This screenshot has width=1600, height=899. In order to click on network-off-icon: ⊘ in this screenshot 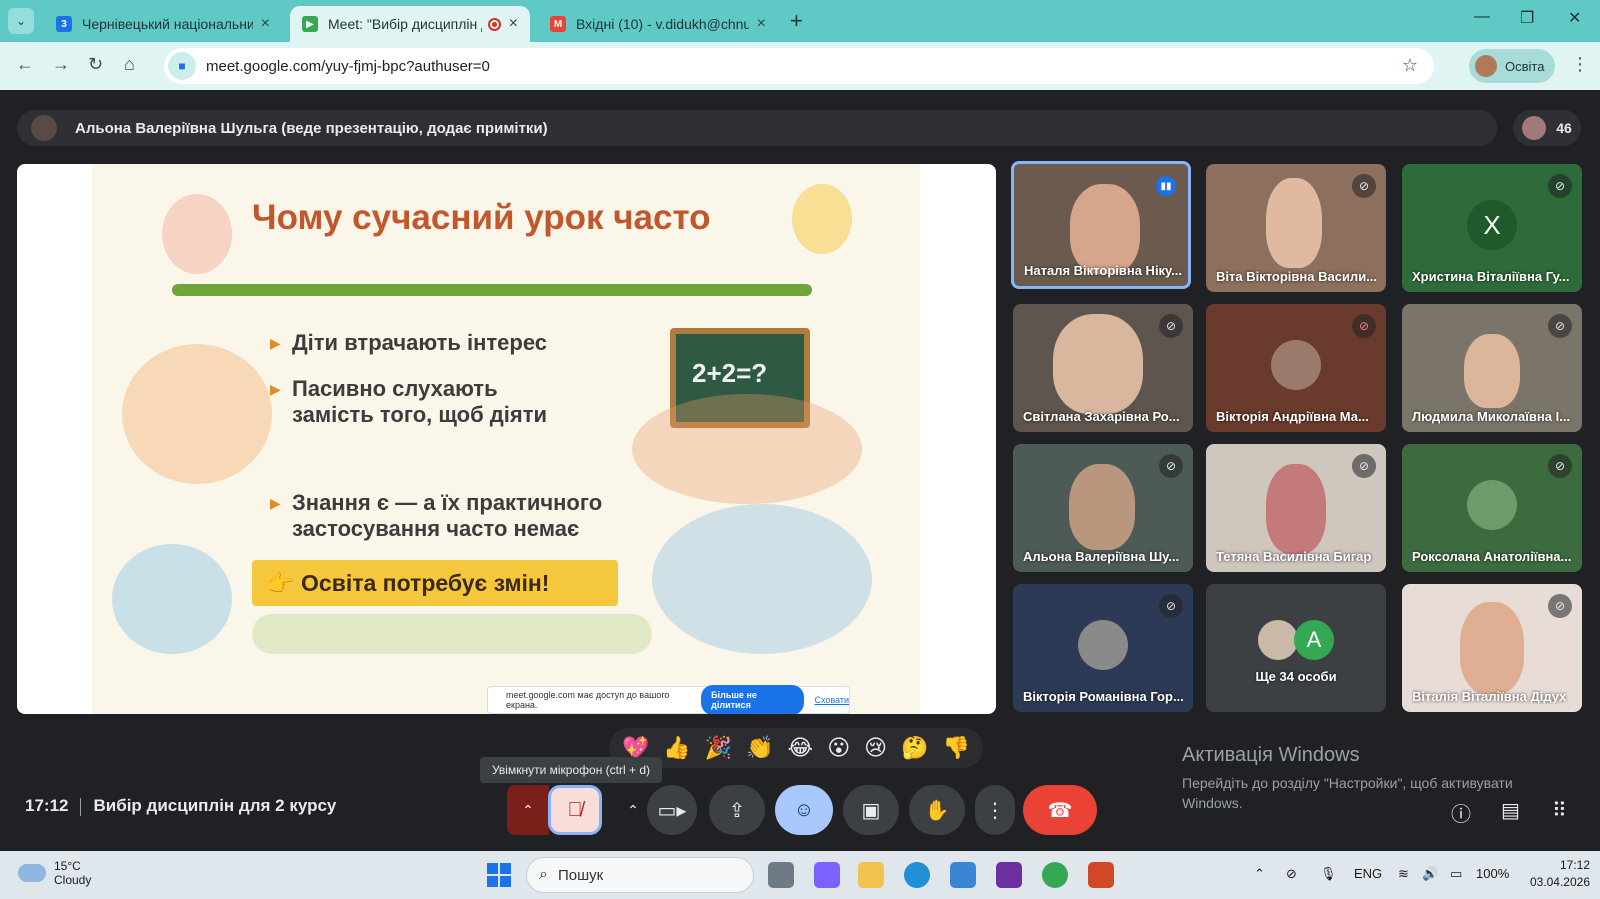, I will do `click(1291, 874)`.